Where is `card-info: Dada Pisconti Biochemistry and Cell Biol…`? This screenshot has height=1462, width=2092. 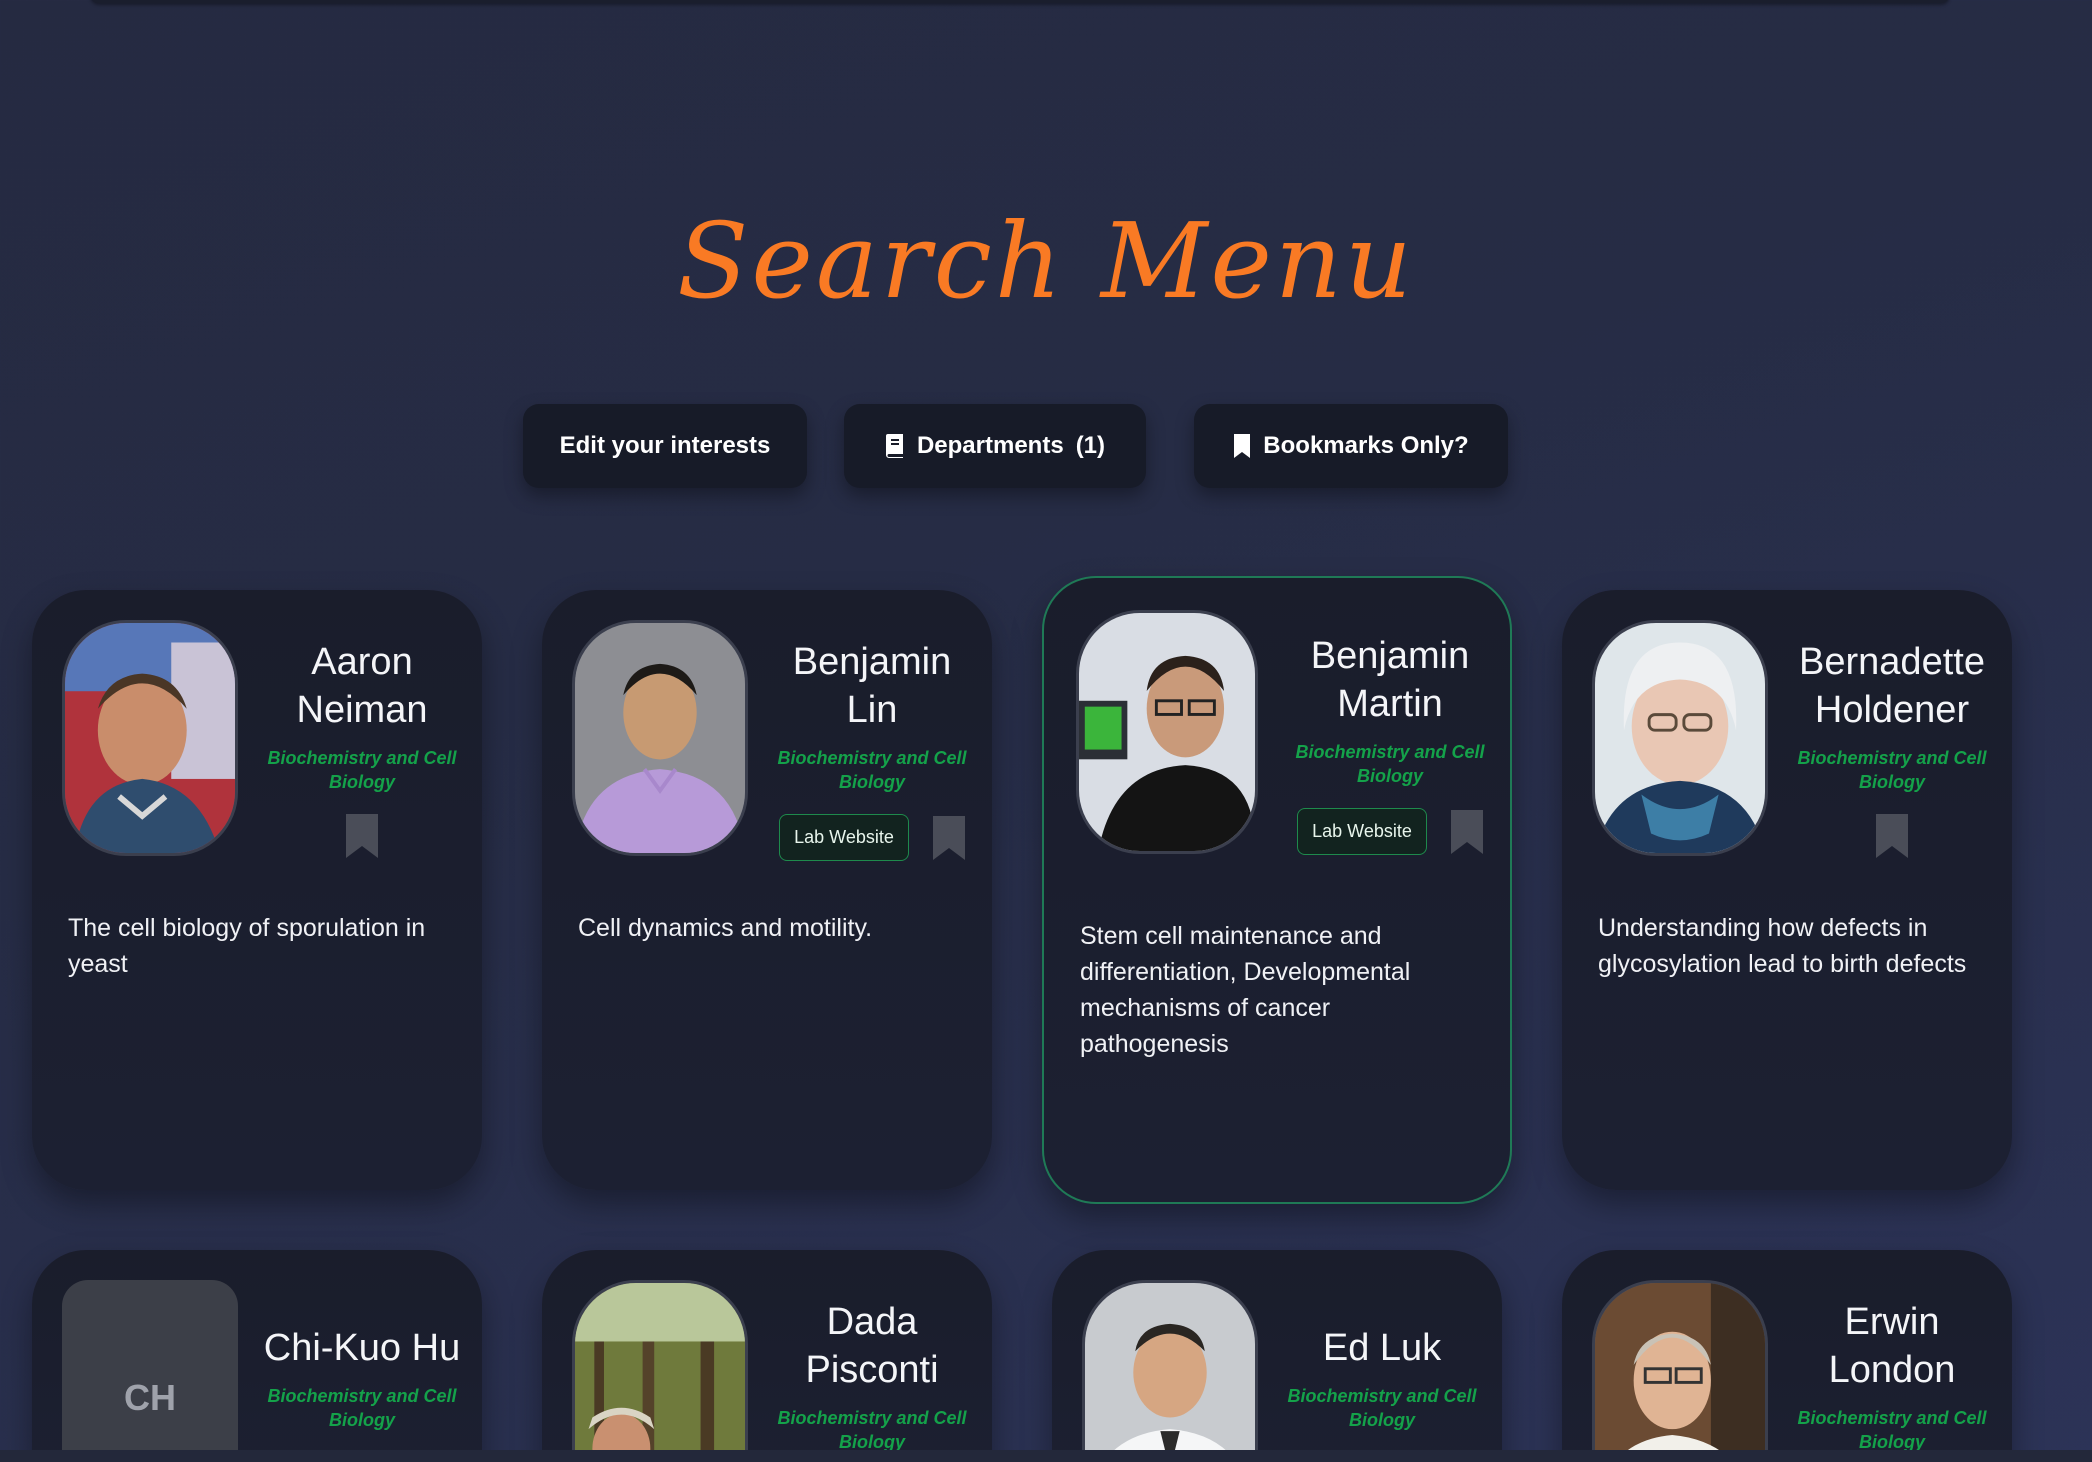 card-info: Dada Pisconti Biochemistry and Cell Biol… is located at coordinates (872, 1376).